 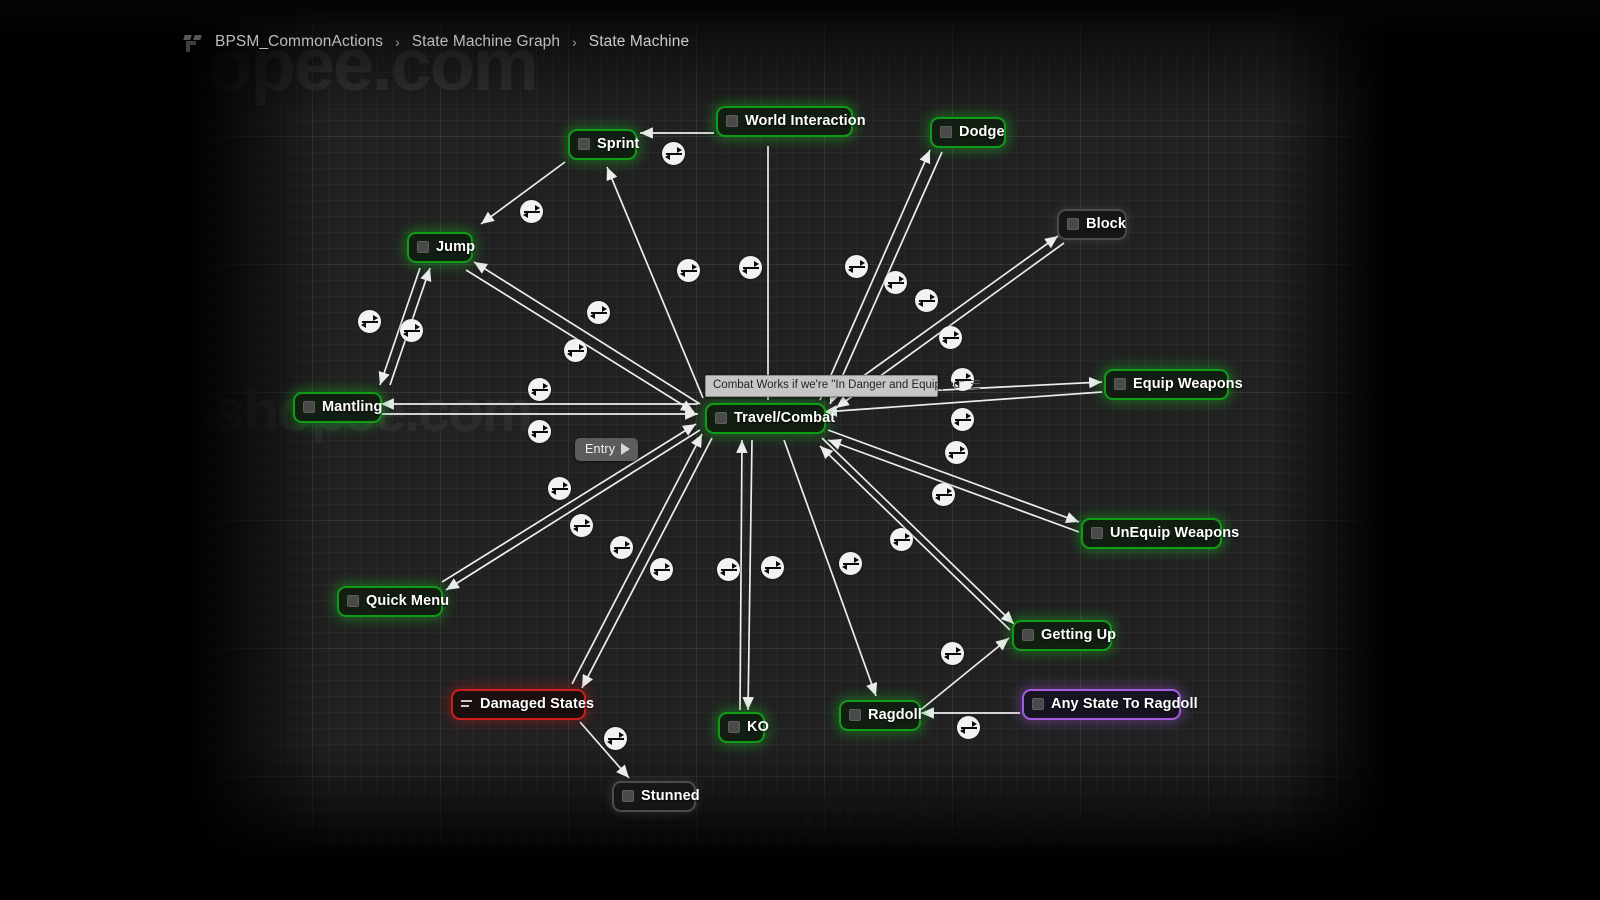 I want to click on state-node-label: Quick Menu, so click(x=408, y=601).